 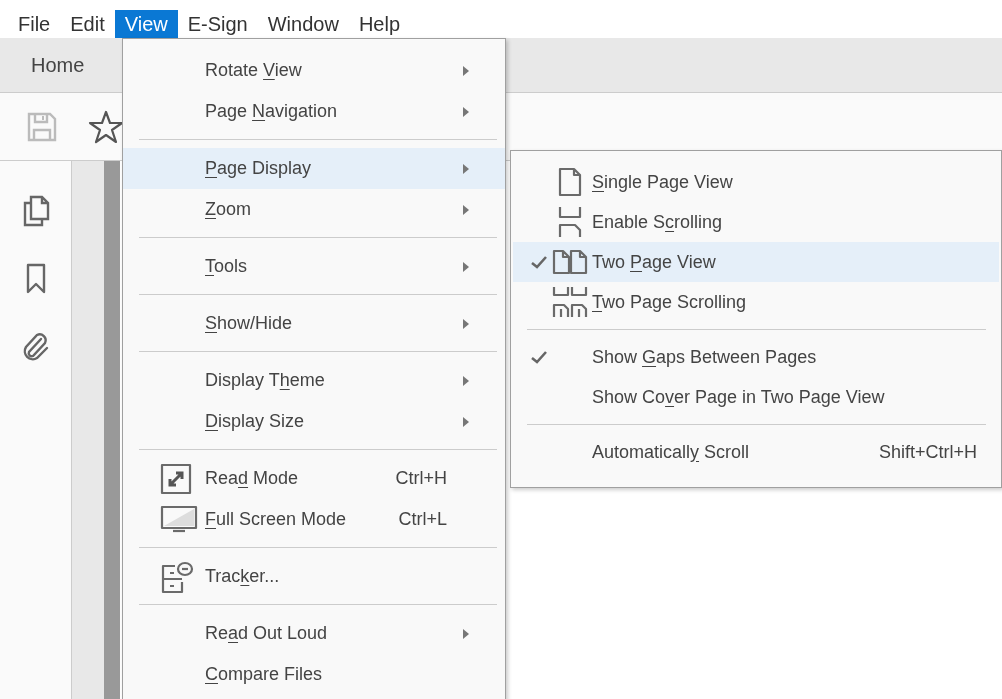 What do you see at coordinates (276, 519) in the screenshot?
I see `menu-item-label: Full Screen Mode` at bounding box center [276, 519].